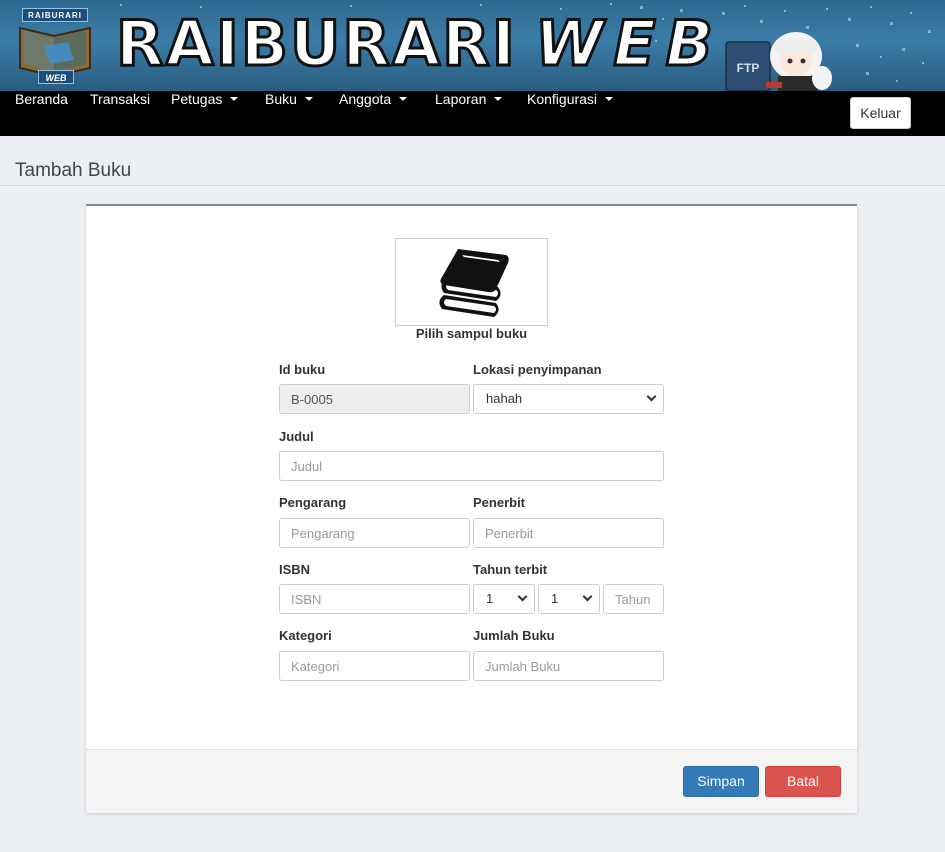  I want to click on isbn-label: ISBN, so click(295, 569).